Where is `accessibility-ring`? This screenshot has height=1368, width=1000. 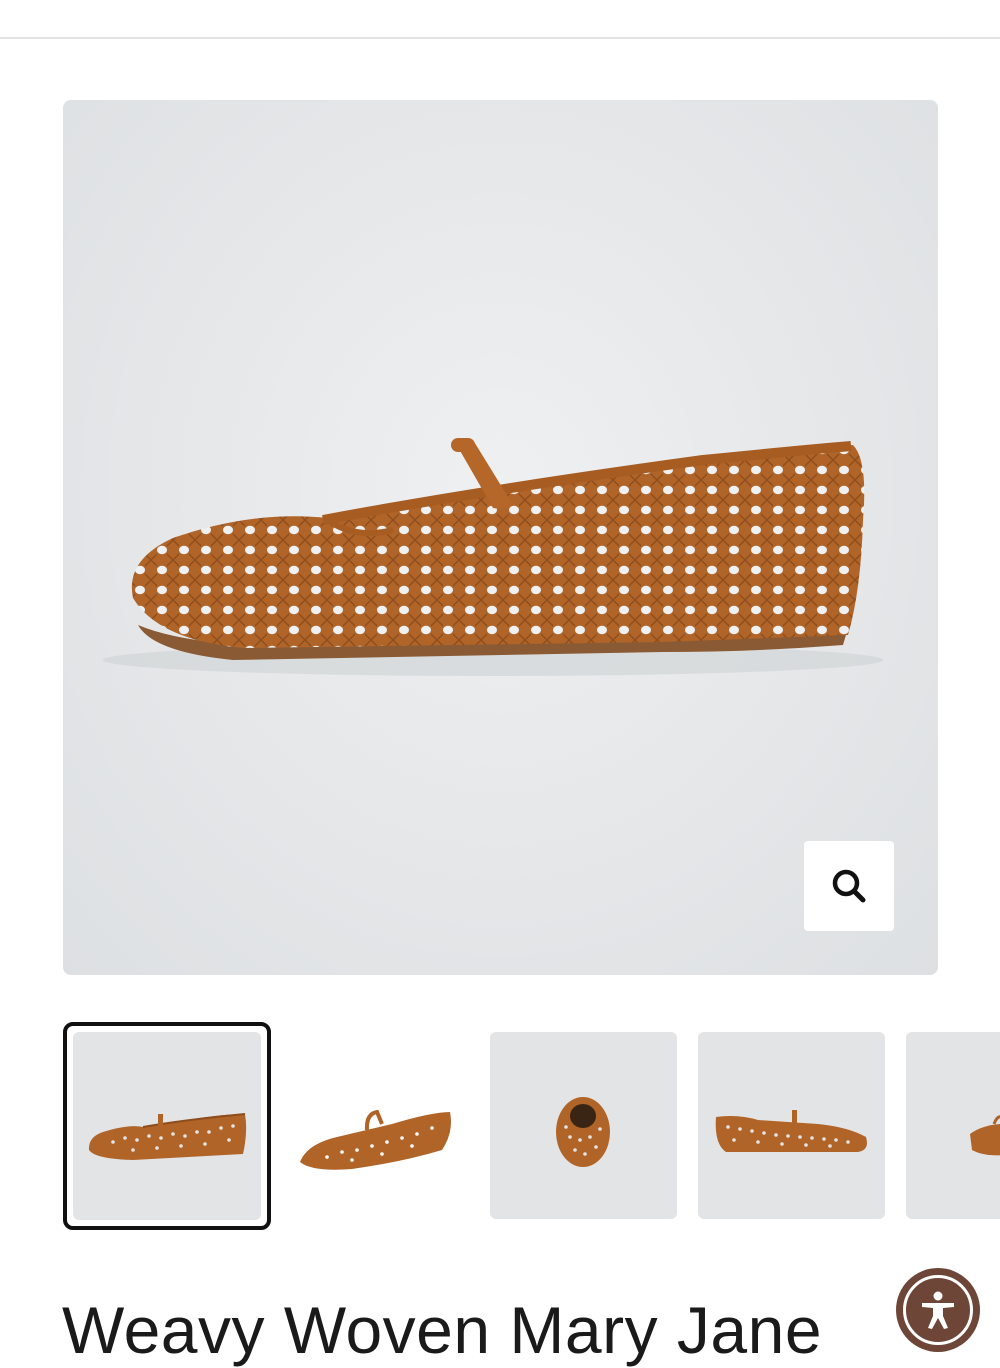
accessibility-ring is located at coordinates (938, 1310).